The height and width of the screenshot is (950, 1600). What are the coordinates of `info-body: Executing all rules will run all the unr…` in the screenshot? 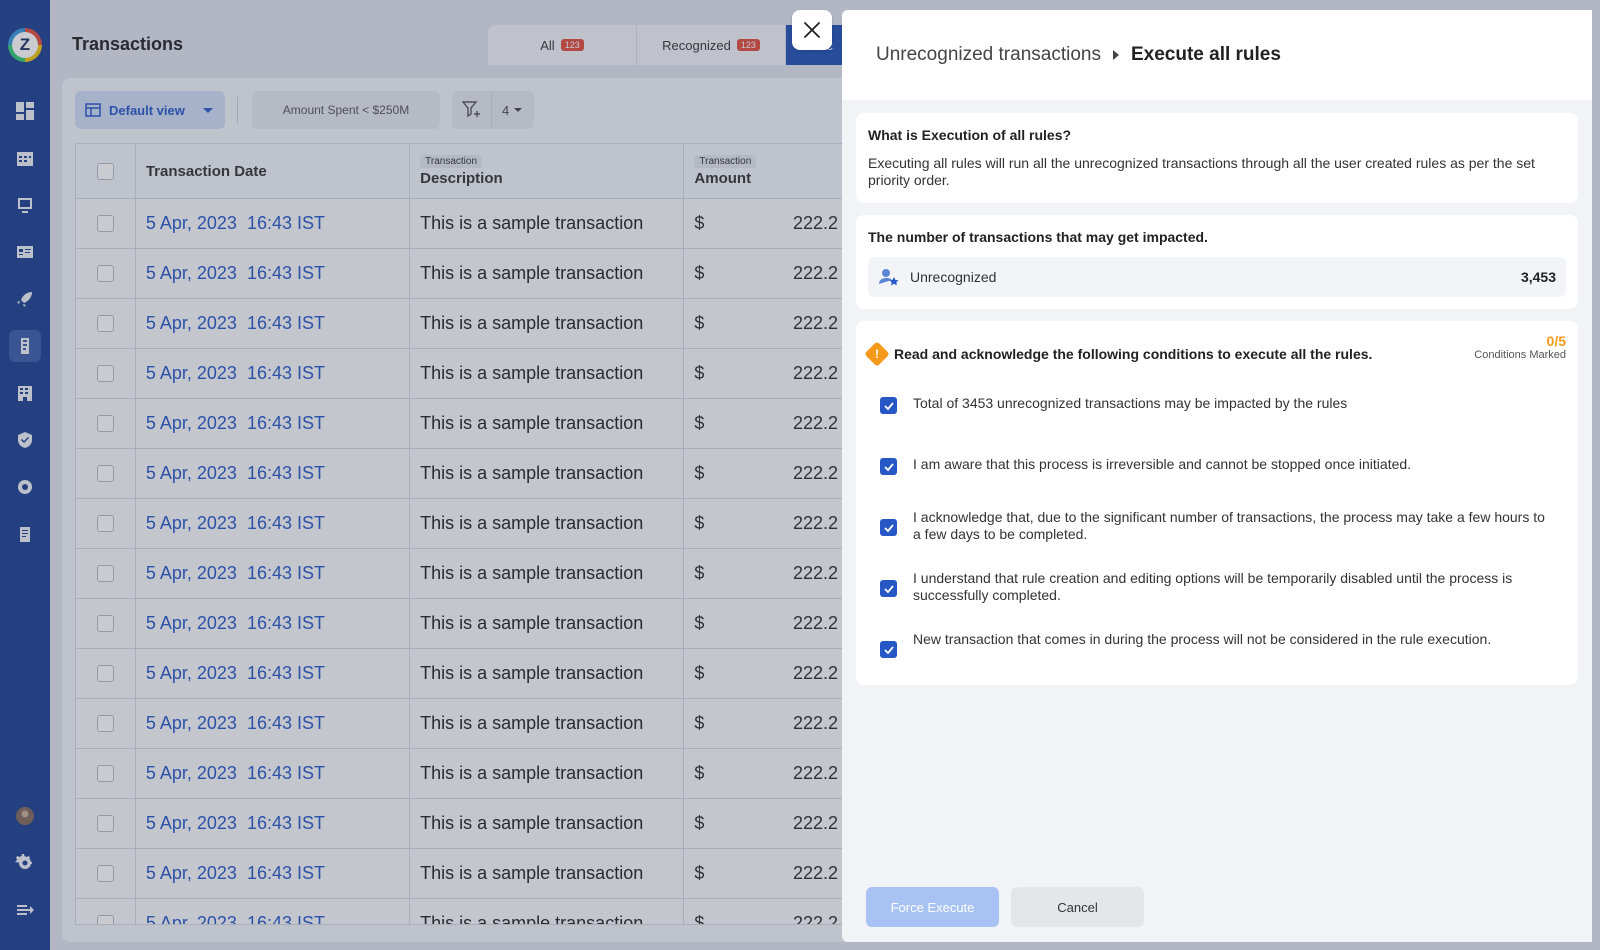 It's located at (1201, 171).